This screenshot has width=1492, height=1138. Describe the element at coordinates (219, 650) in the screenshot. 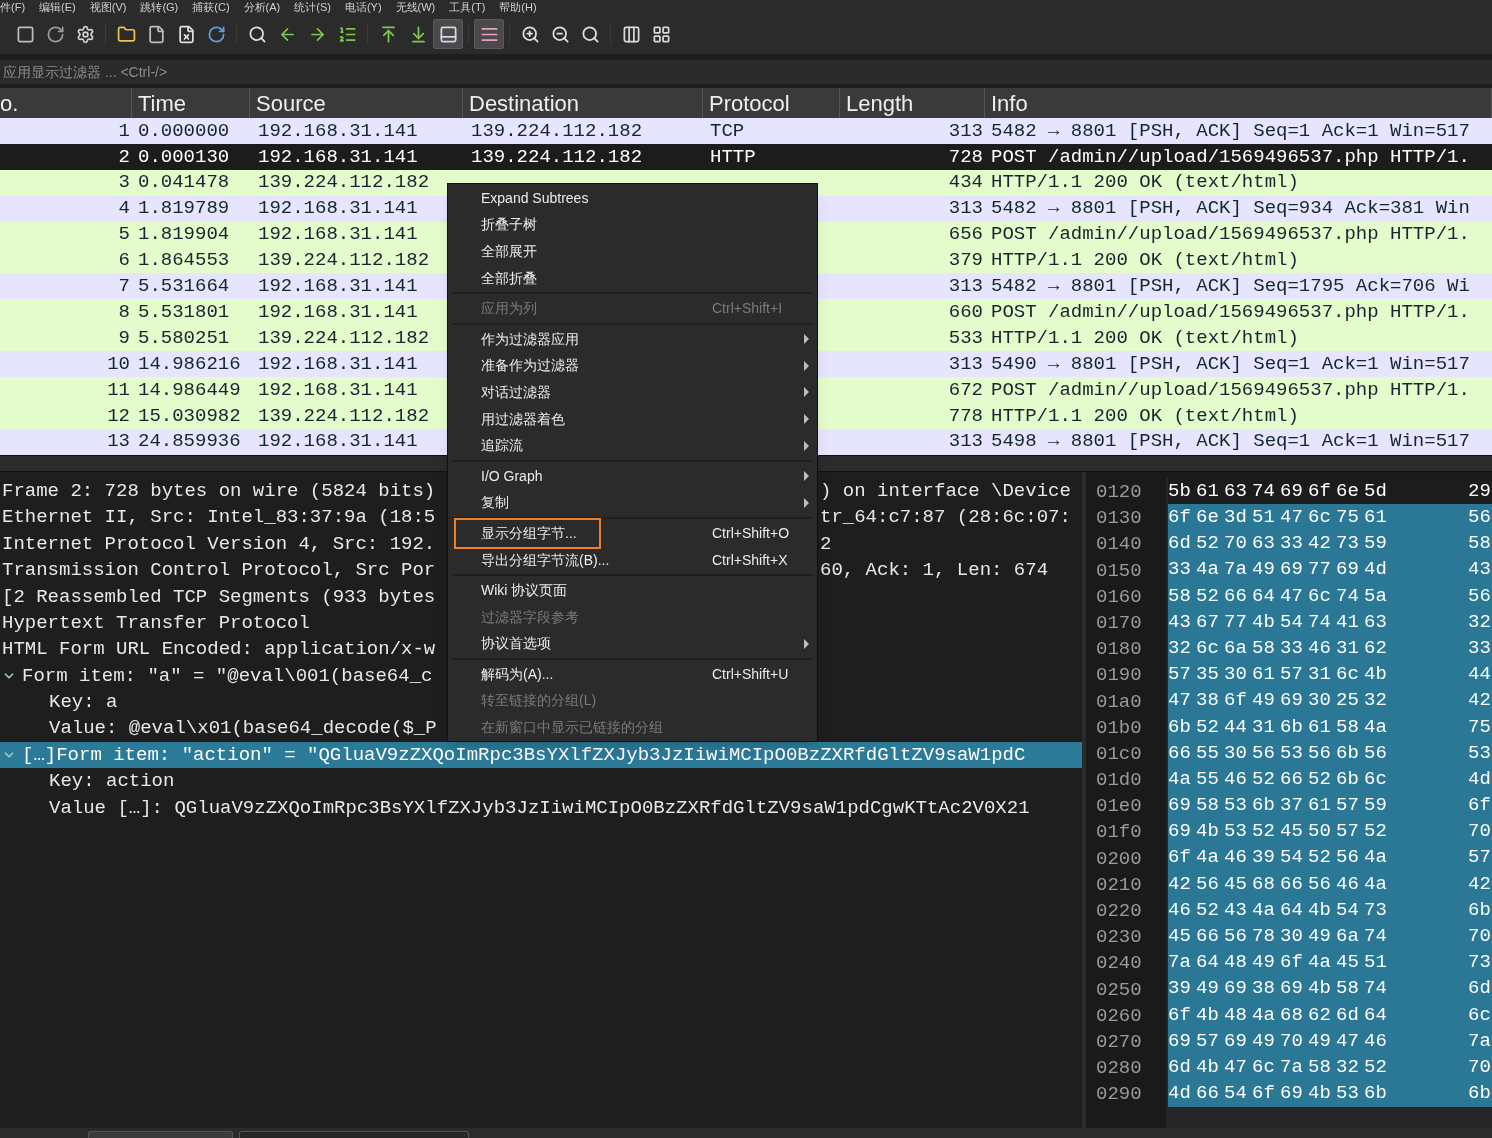

I see `tree-text: HTML Form URL Encoded: application/x-w` at that location.